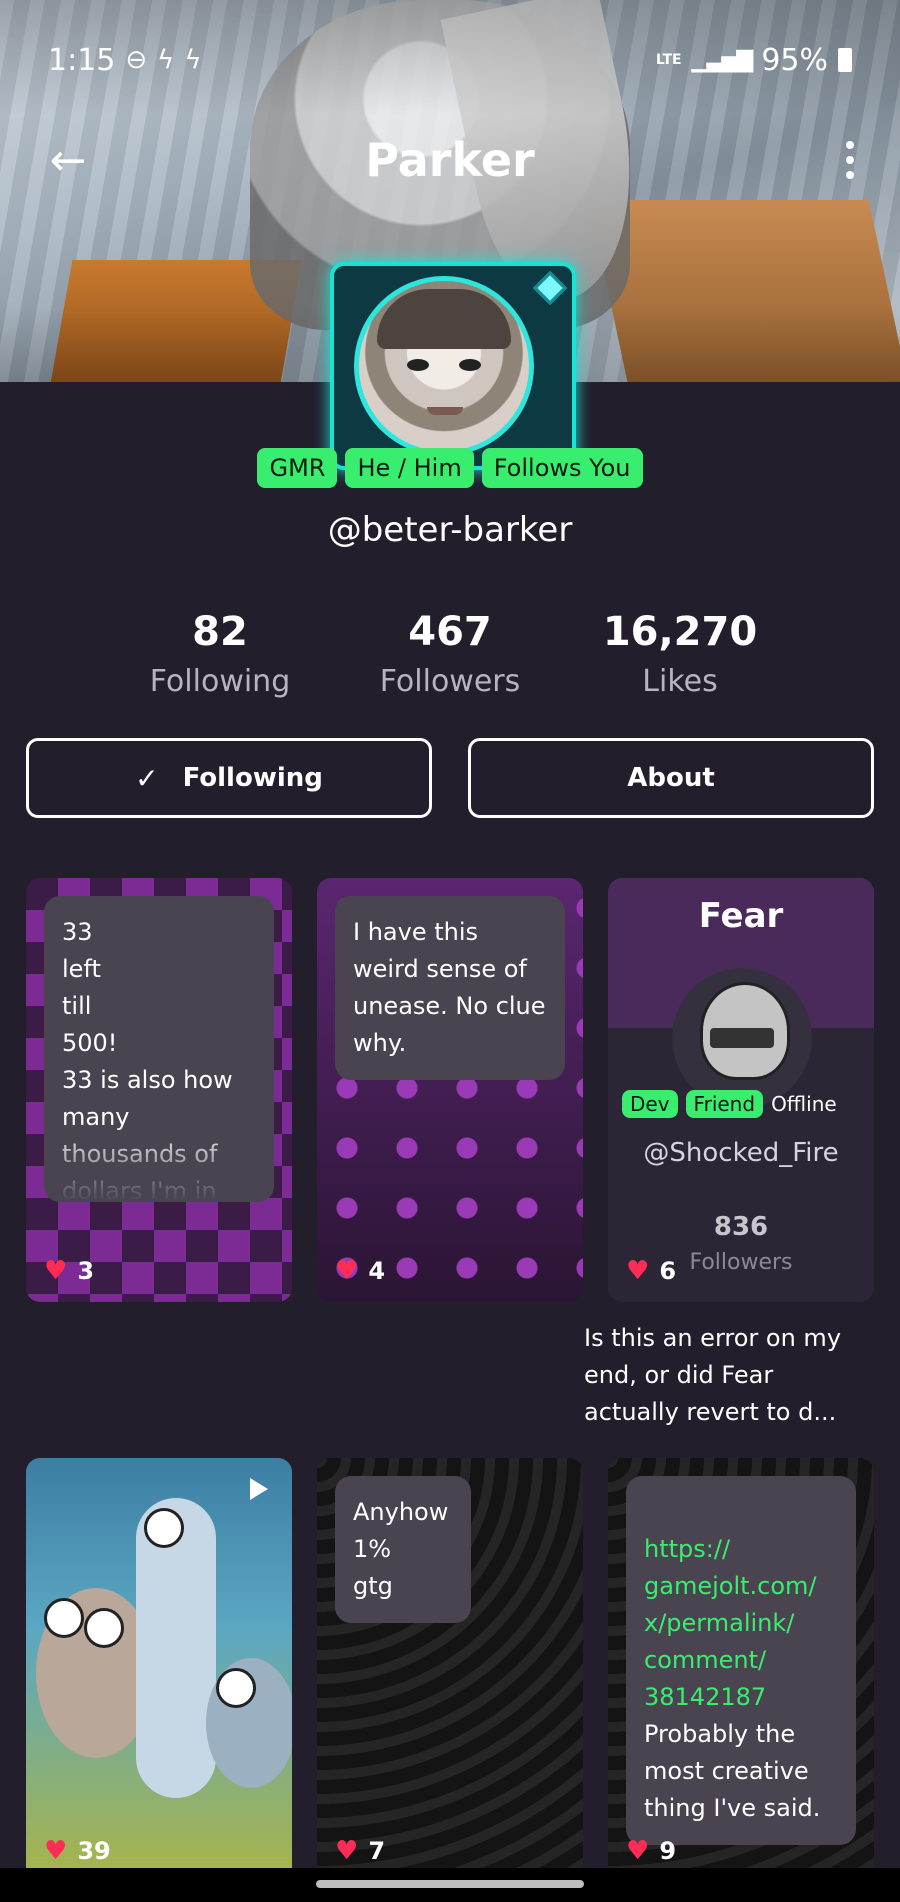 The width and height of the screenshot is (900, 1902). I want to click on like-count: ♥ 39, so click(77, 1851).